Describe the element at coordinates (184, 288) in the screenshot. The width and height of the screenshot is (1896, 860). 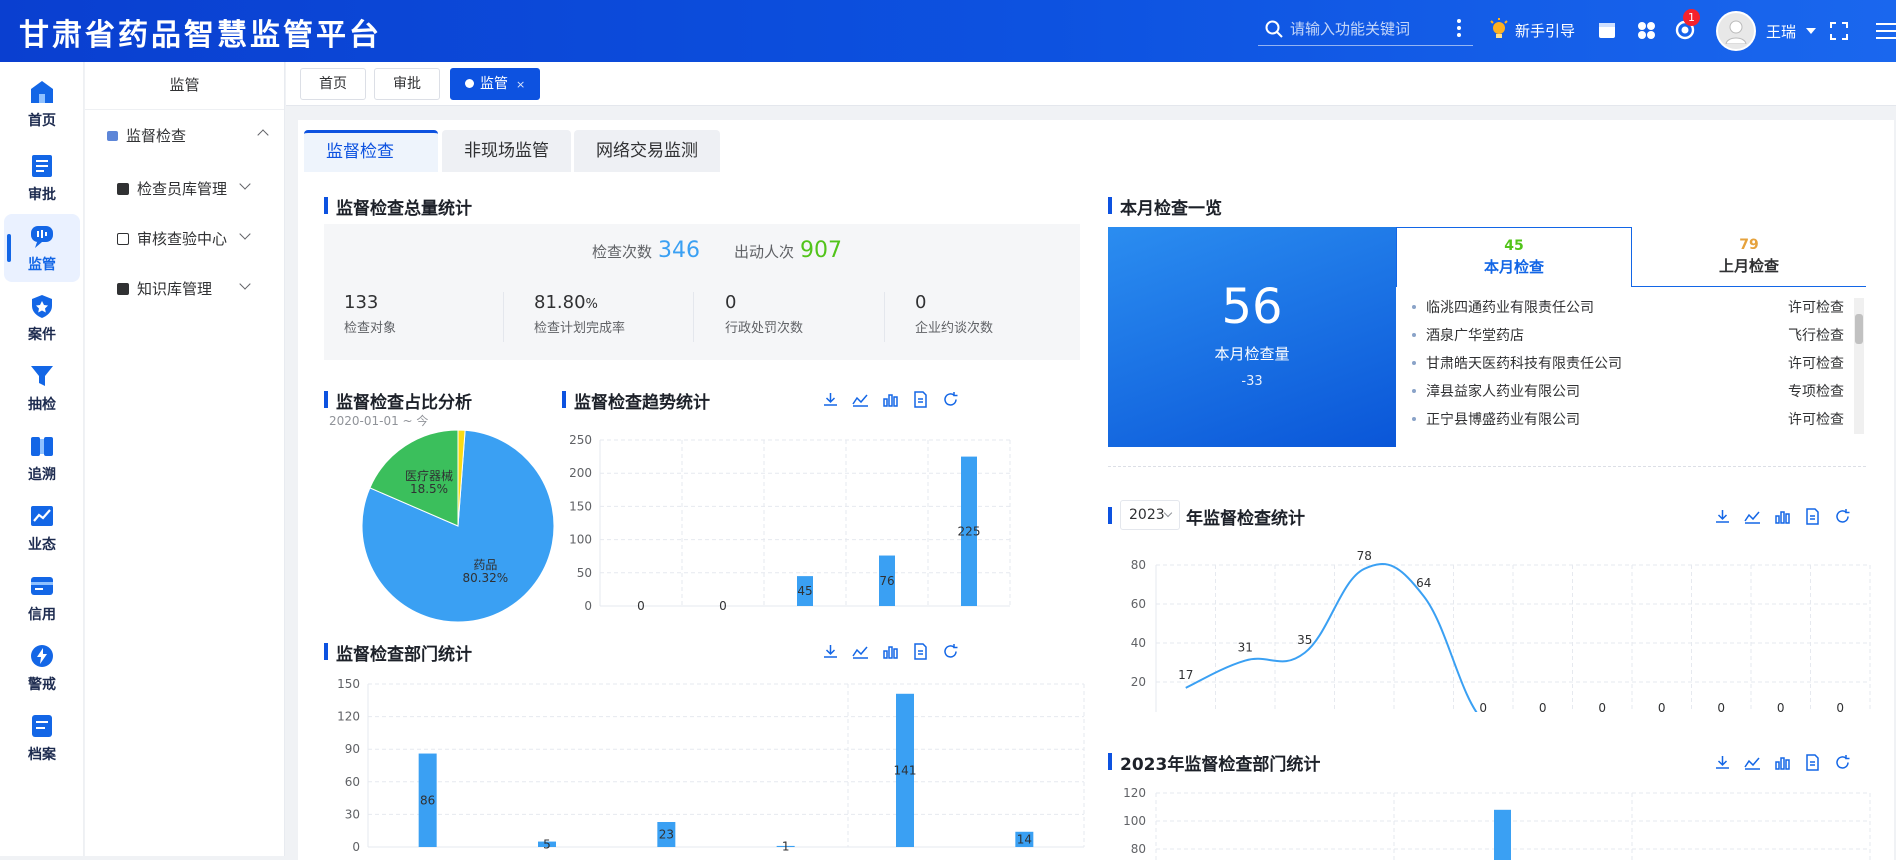
I see `submenu-item-knowledge-base: 知识库管理` at that location.